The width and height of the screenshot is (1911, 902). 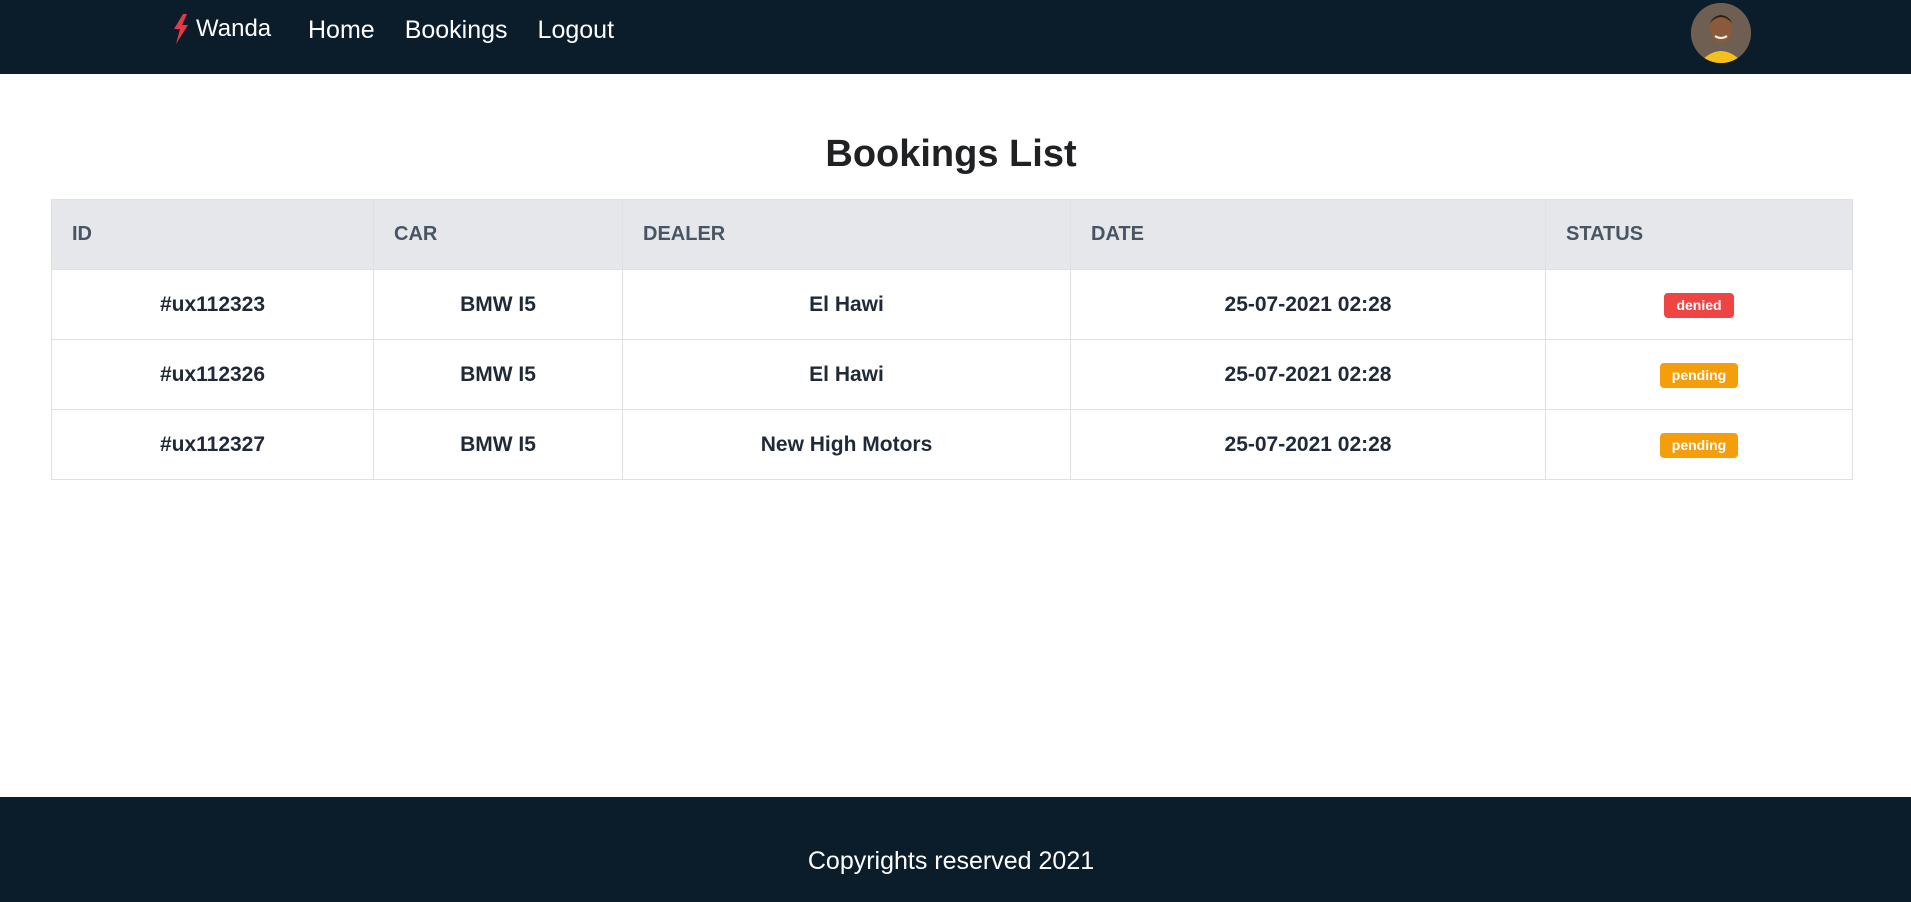 What do you see at coordinates (212, 234) in the screenshot?
I see `column-header-id: ID` at bounding box center [212, 234].